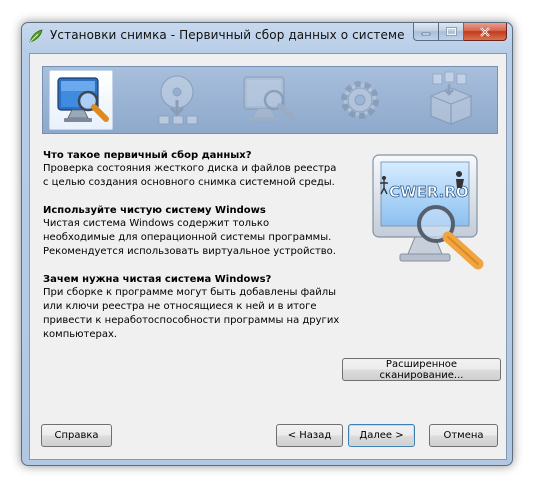  Describe the element at coordinates (154, 210) in the screenshot. I see `section-title: Используйте чистую систему Windows` at that location.